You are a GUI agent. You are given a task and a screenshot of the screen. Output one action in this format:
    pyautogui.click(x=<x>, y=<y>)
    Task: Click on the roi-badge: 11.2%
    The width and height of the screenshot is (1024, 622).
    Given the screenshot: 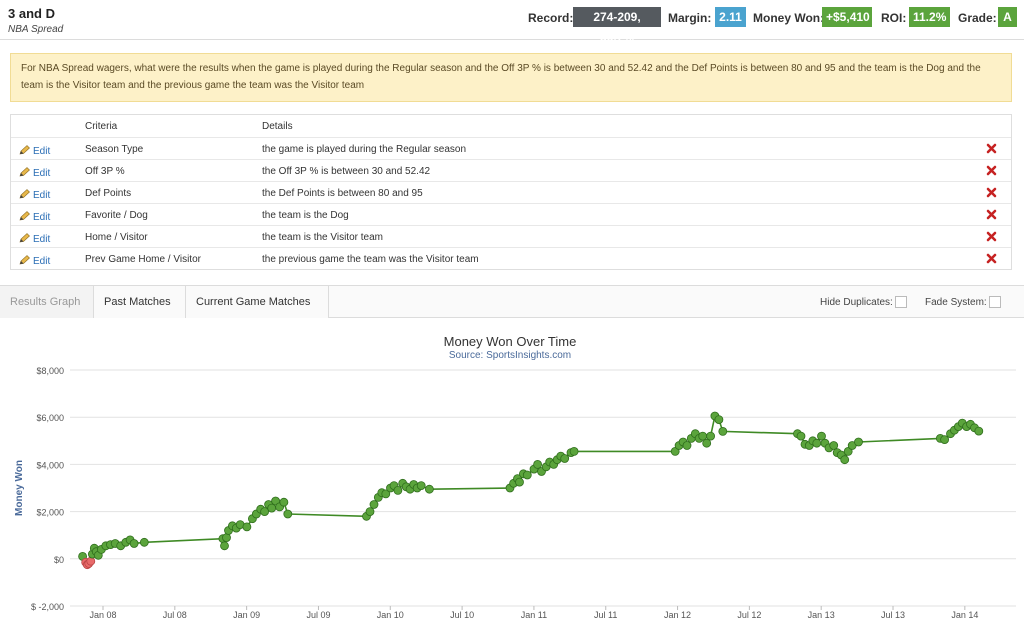 What is the action you would take?
    pyautogui.click(x=929, y=17)
    